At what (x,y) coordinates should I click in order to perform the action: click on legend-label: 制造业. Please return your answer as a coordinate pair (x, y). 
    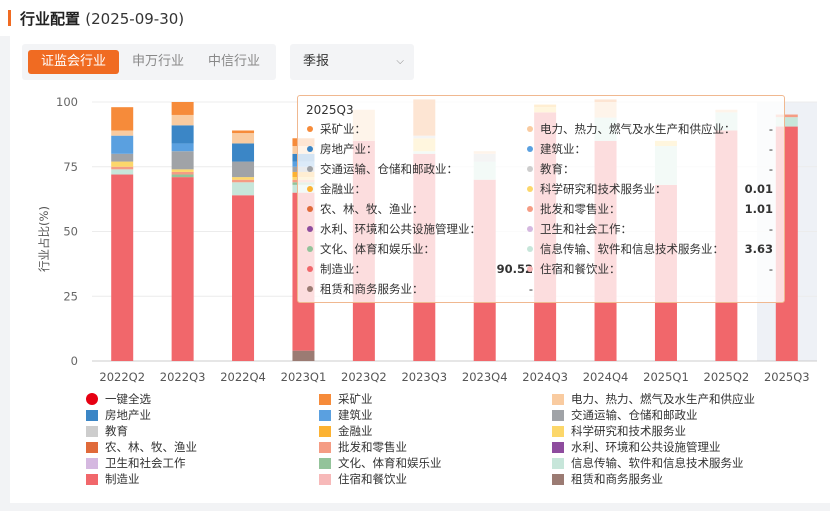
    Looking at the image, I should click on (122, 479).